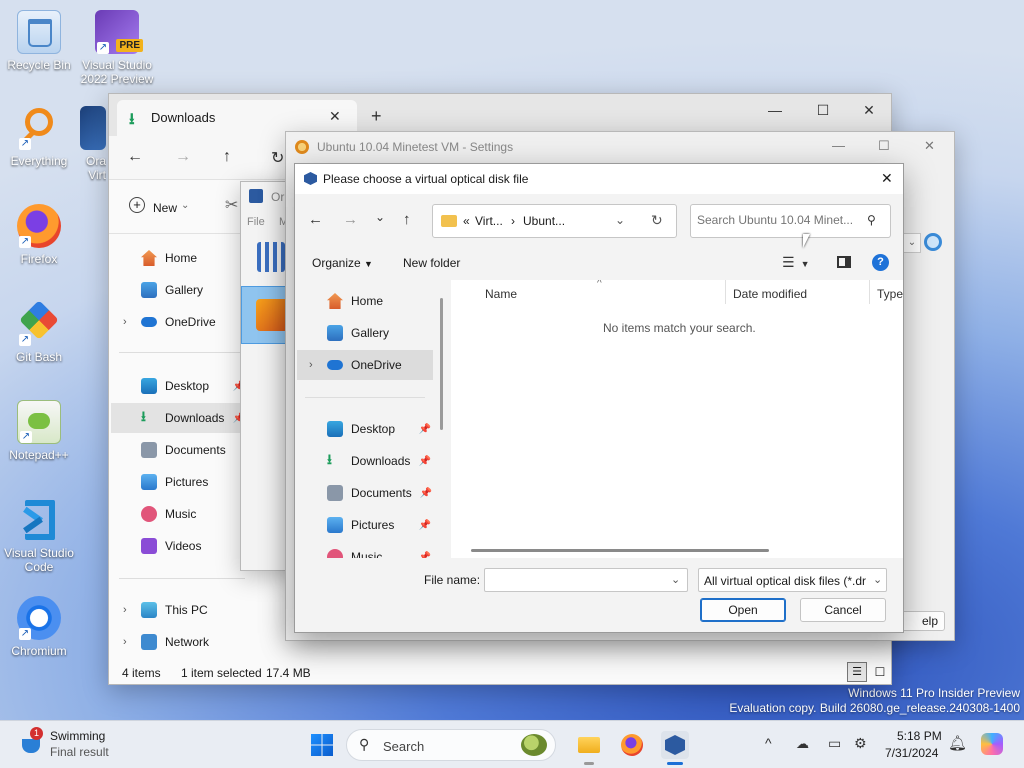 This screenshot has height=768, width=1024. Describe the element at coordinates (880, 262) in the screenshot. I see `help-icon: ?` at that location.